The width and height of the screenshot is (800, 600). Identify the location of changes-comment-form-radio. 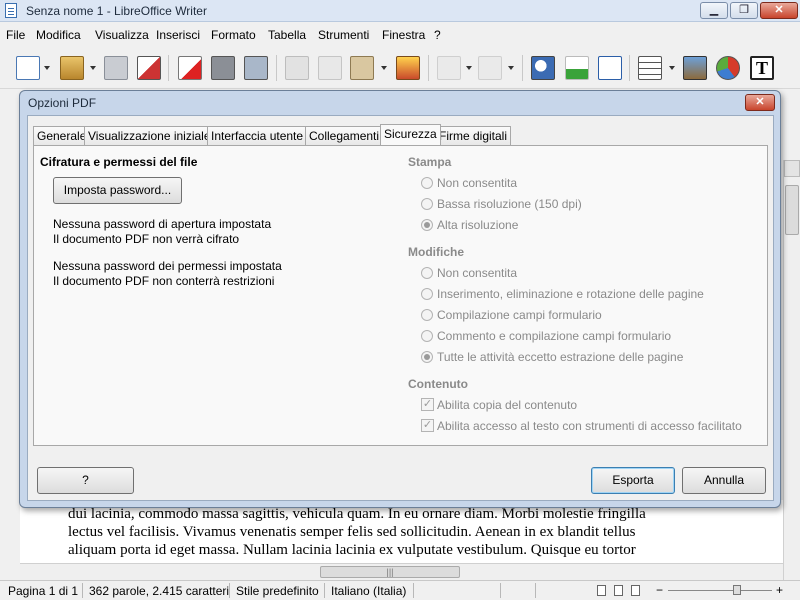
(427, 336).